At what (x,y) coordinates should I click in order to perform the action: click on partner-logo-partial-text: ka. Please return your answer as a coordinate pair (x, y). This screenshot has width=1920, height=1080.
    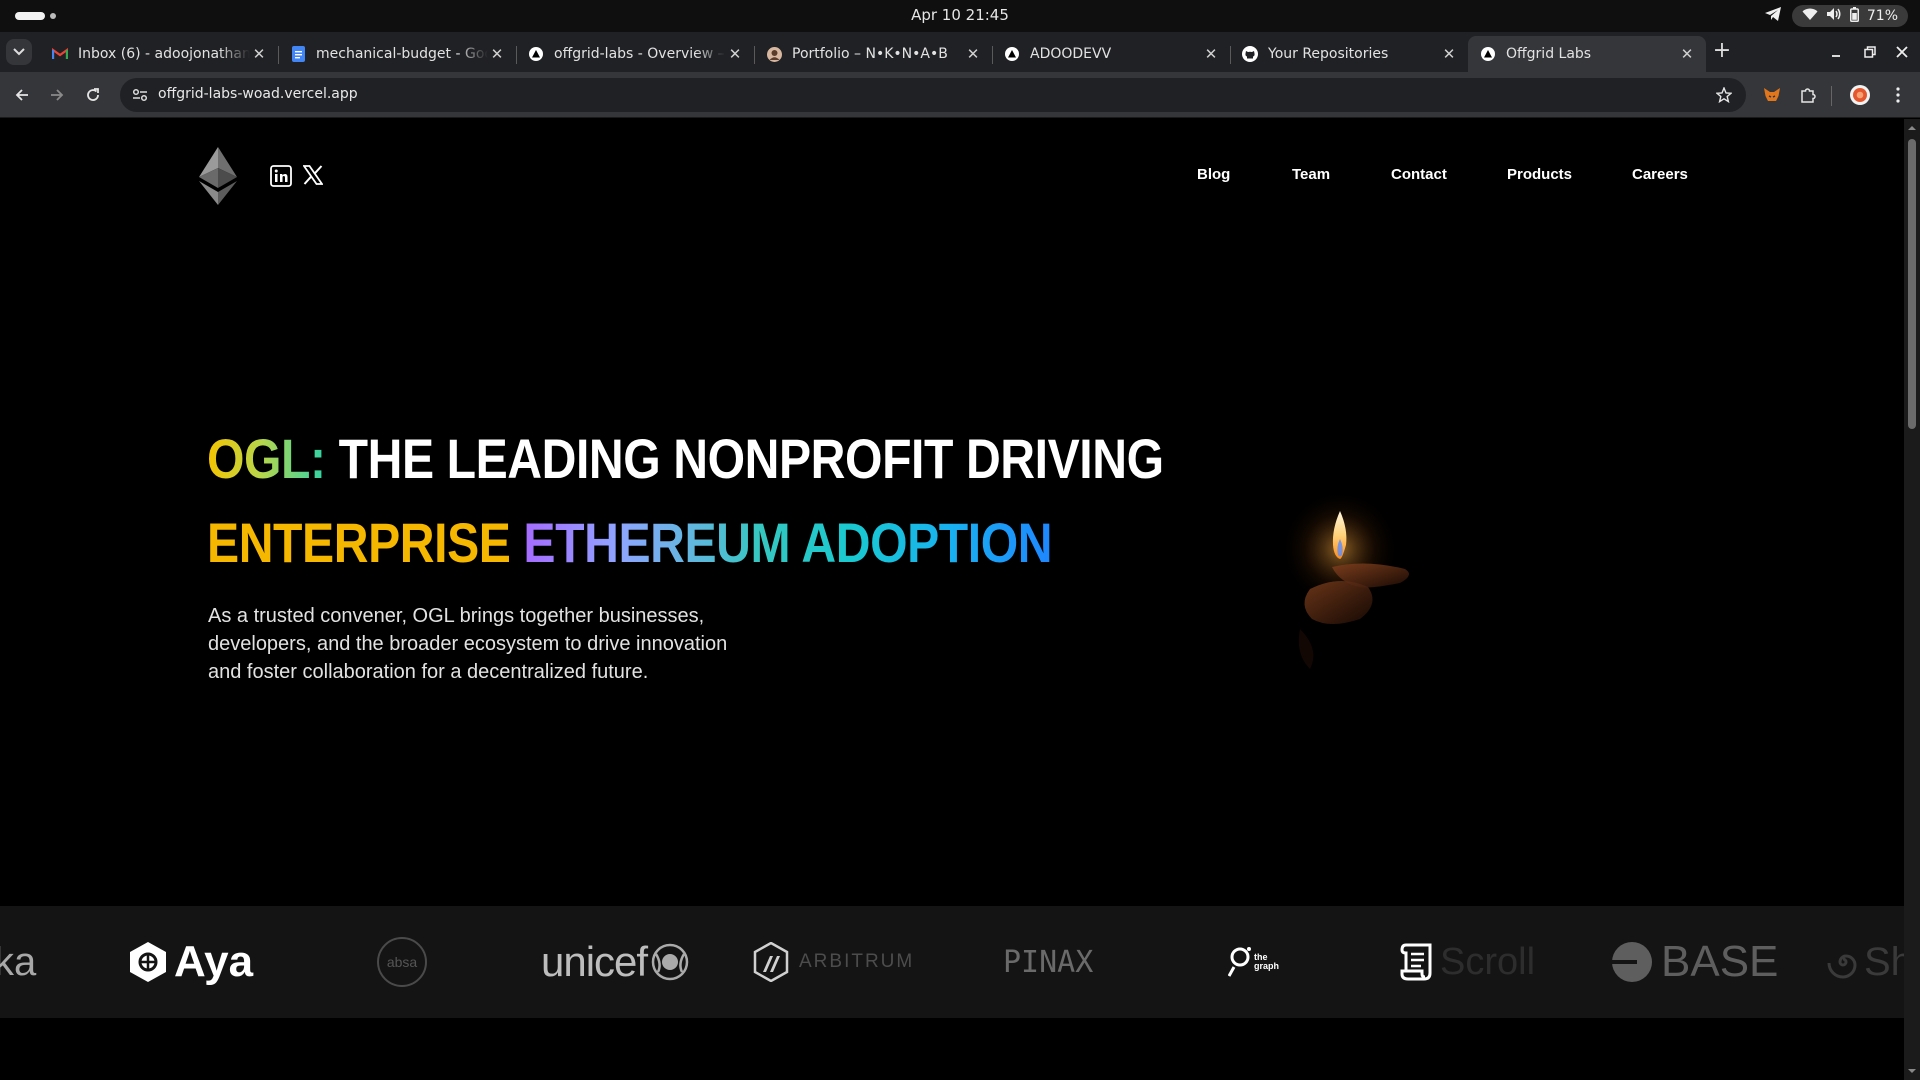
    Looking at the image, I should click on (18, 961).